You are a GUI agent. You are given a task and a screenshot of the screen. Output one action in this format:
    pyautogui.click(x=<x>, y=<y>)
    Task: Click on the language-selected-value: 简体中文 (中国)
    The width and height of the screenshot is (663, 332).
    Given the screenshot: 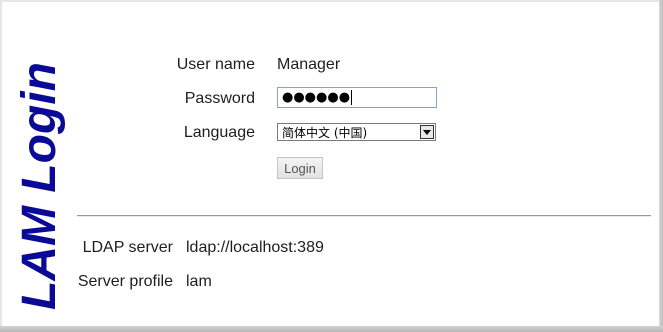 What is the action you would take?
    pyautogui.click(x=325, y=132)
    